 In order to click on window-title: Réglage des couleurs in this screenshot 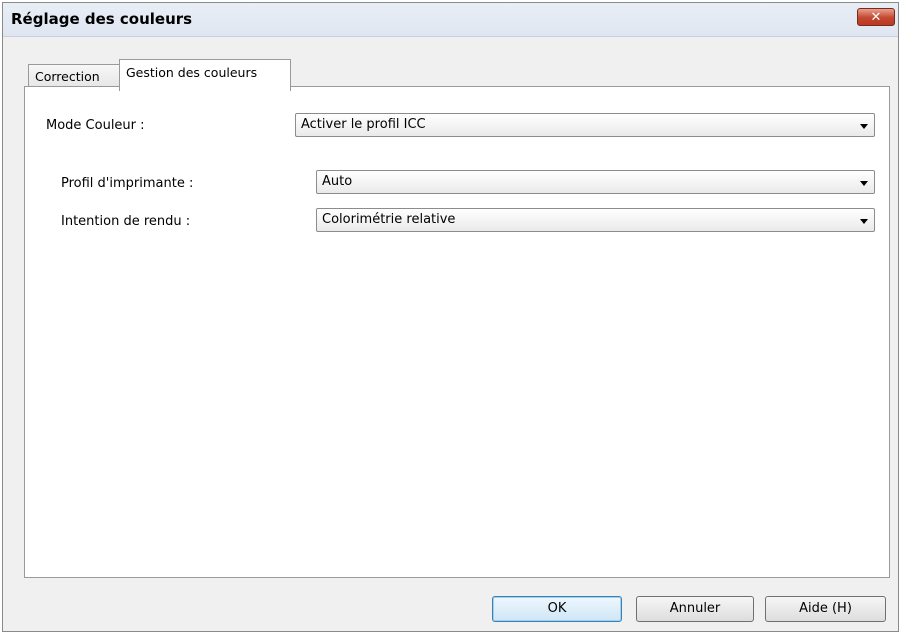, I will do `click(102, 19)`.